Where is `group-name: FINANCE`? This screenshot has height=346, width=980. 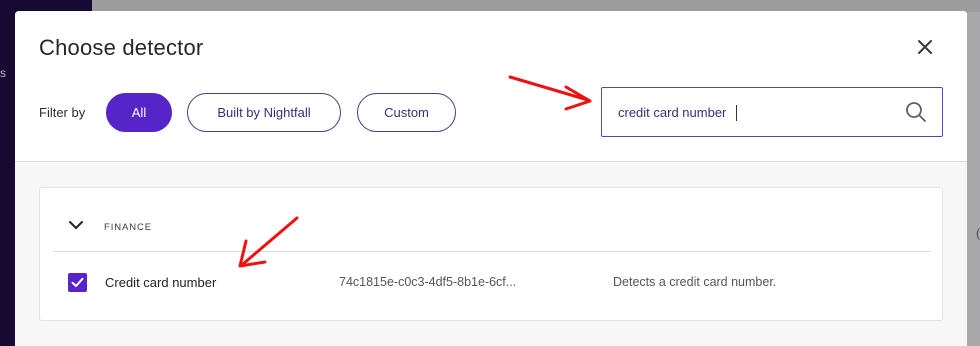 group-name: FINANCE is located at coordinates (128, 227).